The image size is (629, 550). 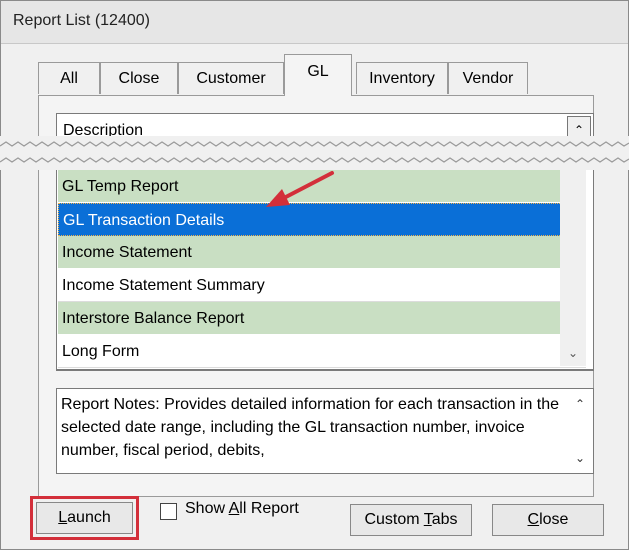 I want to click on notes-scroll-down-icon: ⌄, so click(x=580, y=458).